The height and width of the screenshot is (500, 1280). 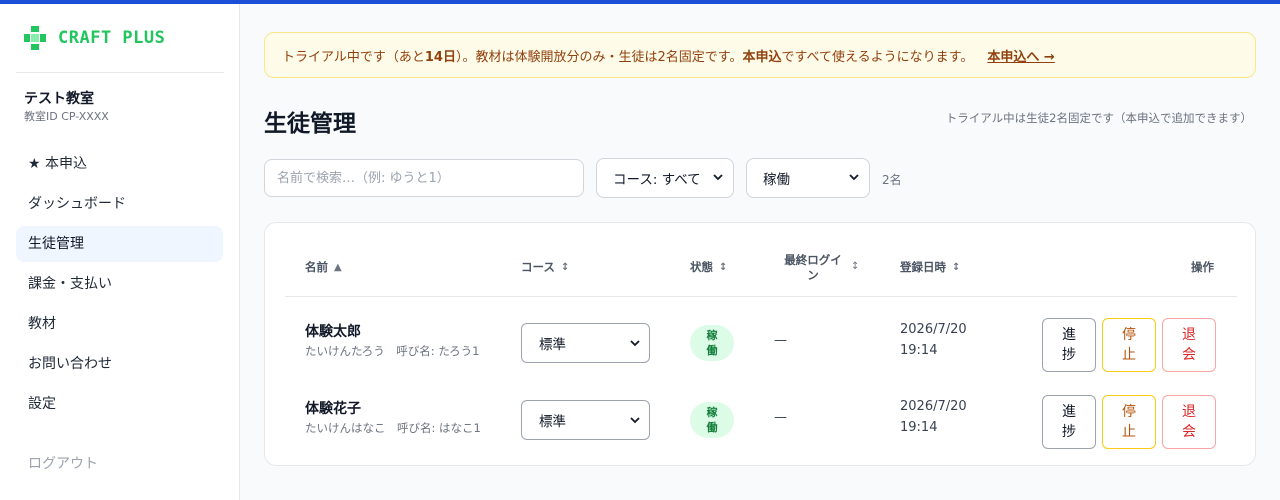 I want to click on sidebar-item-apply: ★ 本申込, so click(x=119, y=164).